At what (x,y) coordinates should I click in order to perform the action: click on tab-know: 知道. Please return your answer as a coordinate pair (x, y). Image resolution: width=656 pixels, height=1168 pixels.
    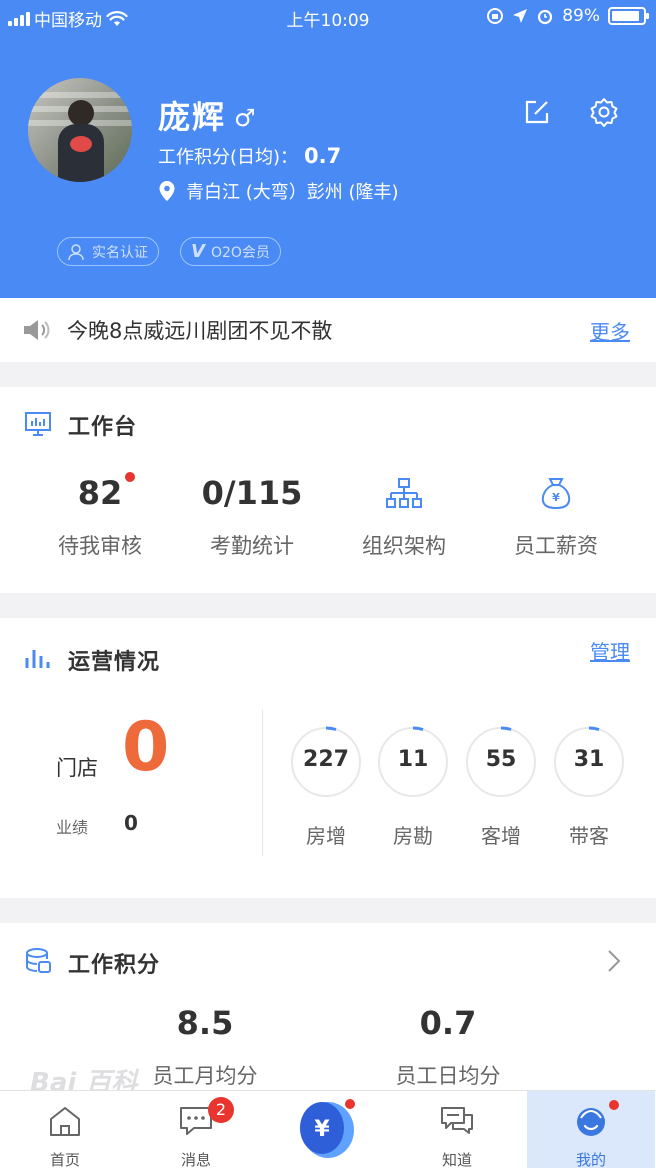
    Looking at the image, I should click on (457, 1129).